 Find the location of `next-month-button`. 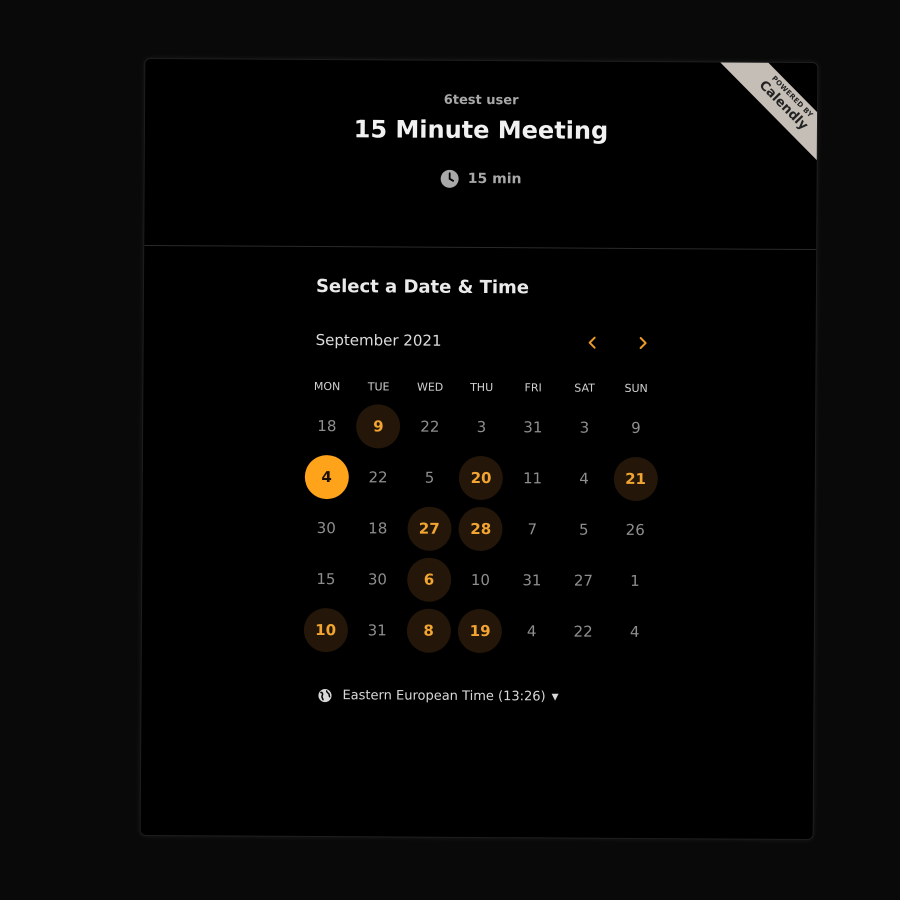

next-month-button is located at coordinates (643, 343).